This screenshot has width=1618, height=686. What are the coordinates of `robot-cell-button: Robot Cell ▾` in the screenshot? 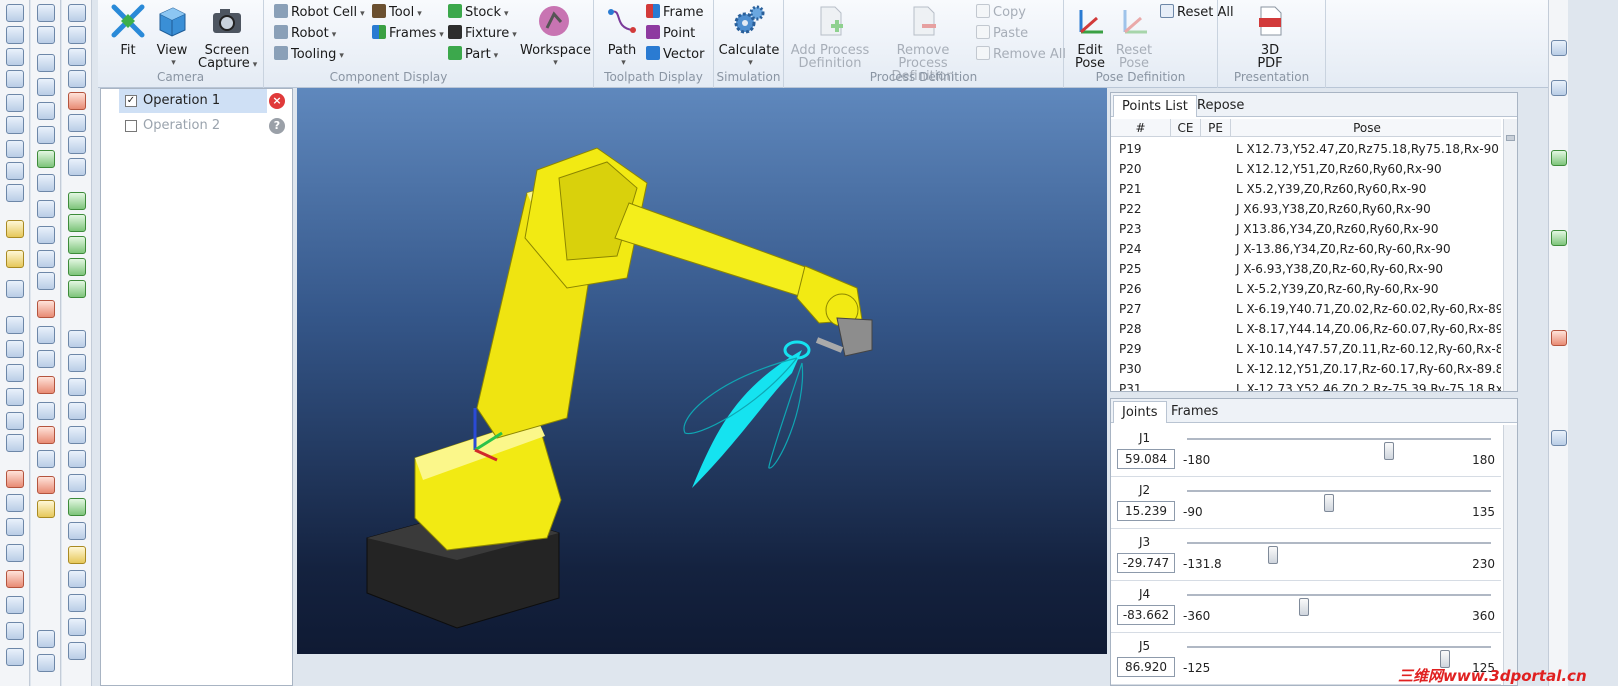 It's located at (319, 13).